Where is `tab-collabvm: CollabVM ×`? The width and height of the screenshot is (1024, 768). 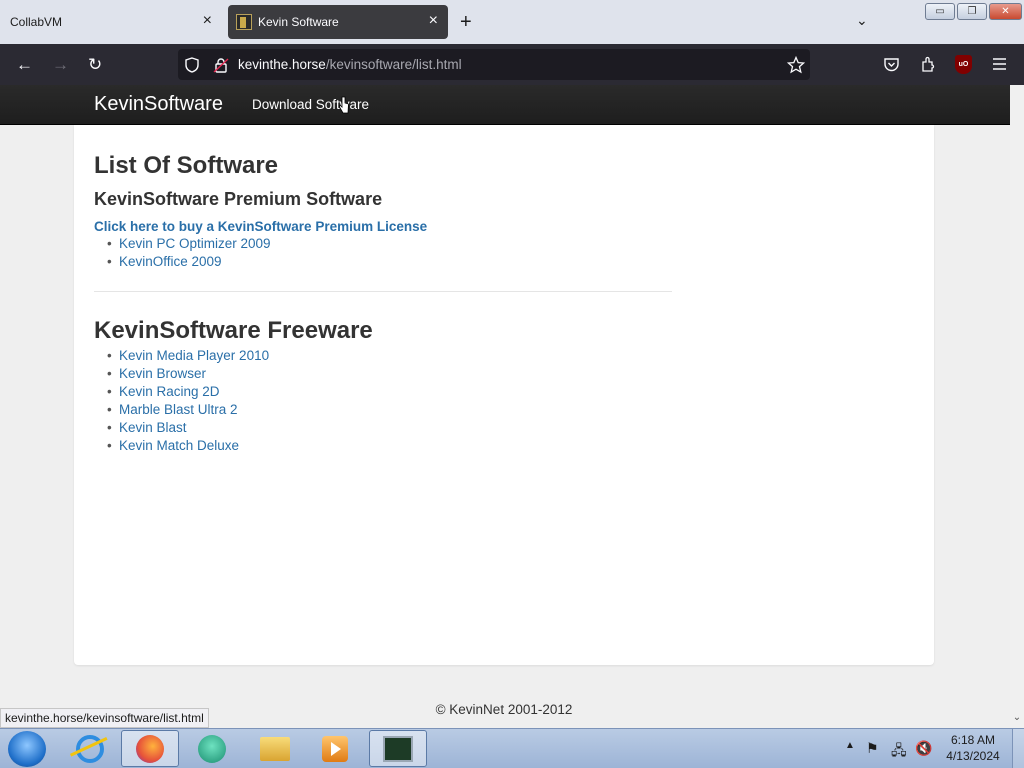 tab-collabvm: CollabVM × is located at coordinates (111, 22).